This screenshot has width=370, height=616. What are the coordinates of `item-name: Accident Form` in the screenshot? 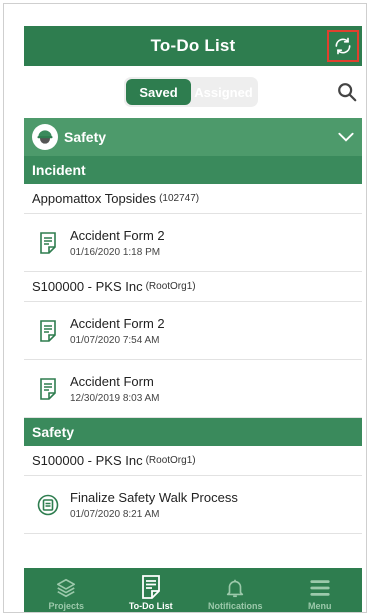 It's located at (112, 381).